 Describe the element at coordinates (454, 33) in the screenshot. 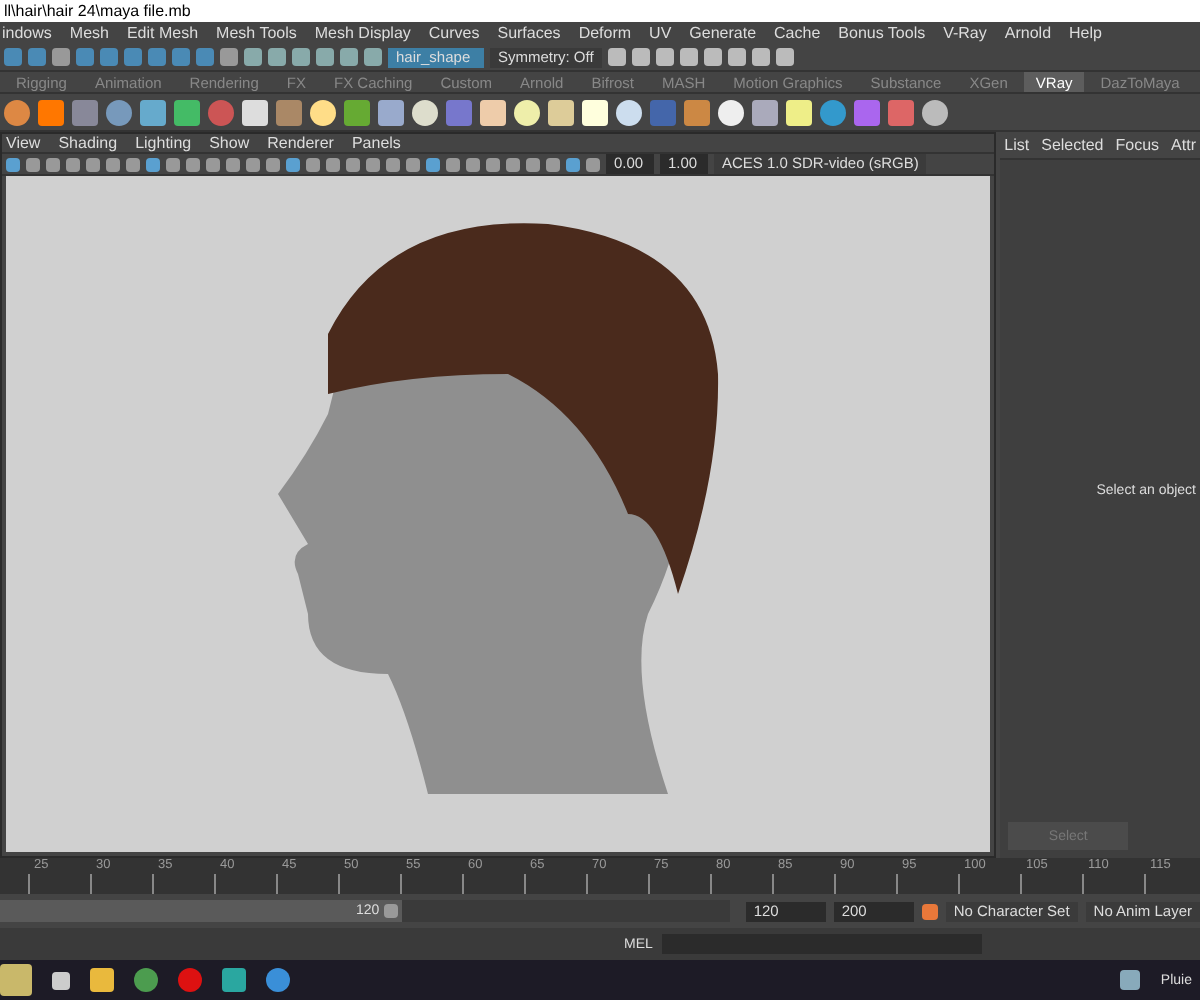

I see `menu-item: Curves` at that location.